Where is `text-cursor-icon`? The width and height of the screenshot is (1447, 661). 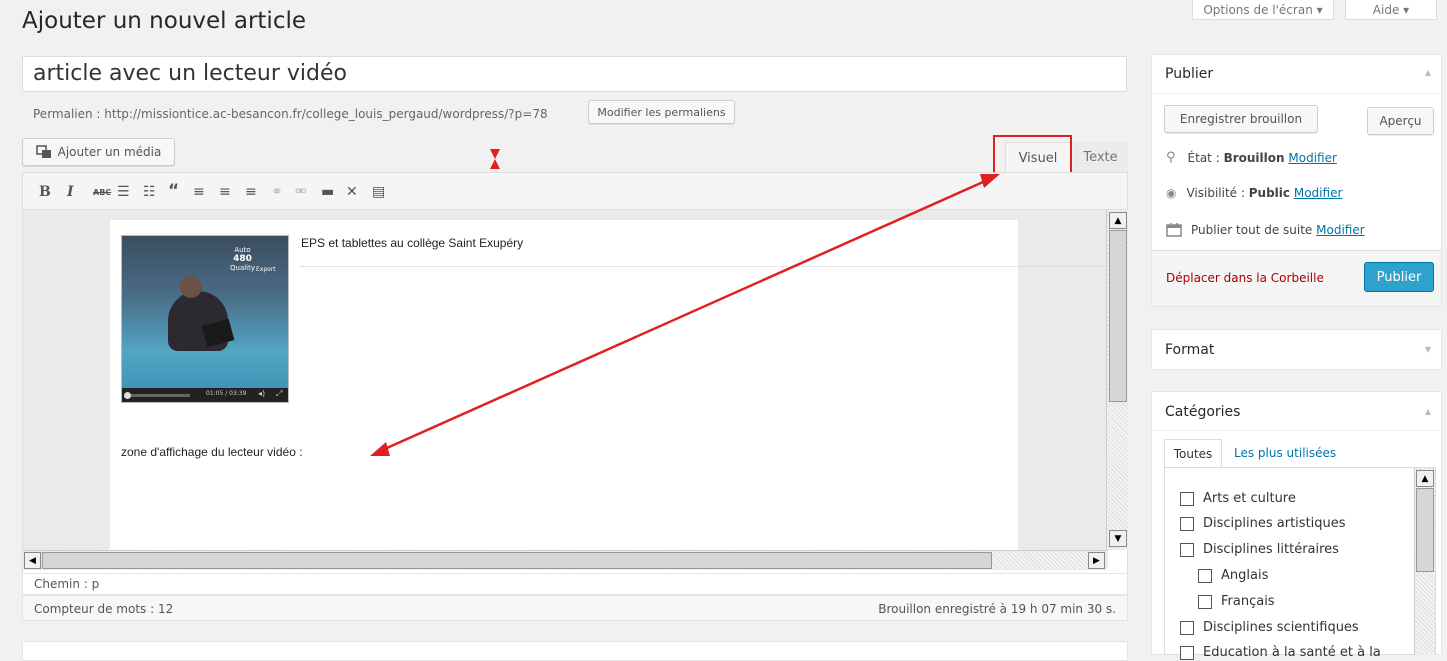 text-cursor-icon is located at coordinates (495, 159).